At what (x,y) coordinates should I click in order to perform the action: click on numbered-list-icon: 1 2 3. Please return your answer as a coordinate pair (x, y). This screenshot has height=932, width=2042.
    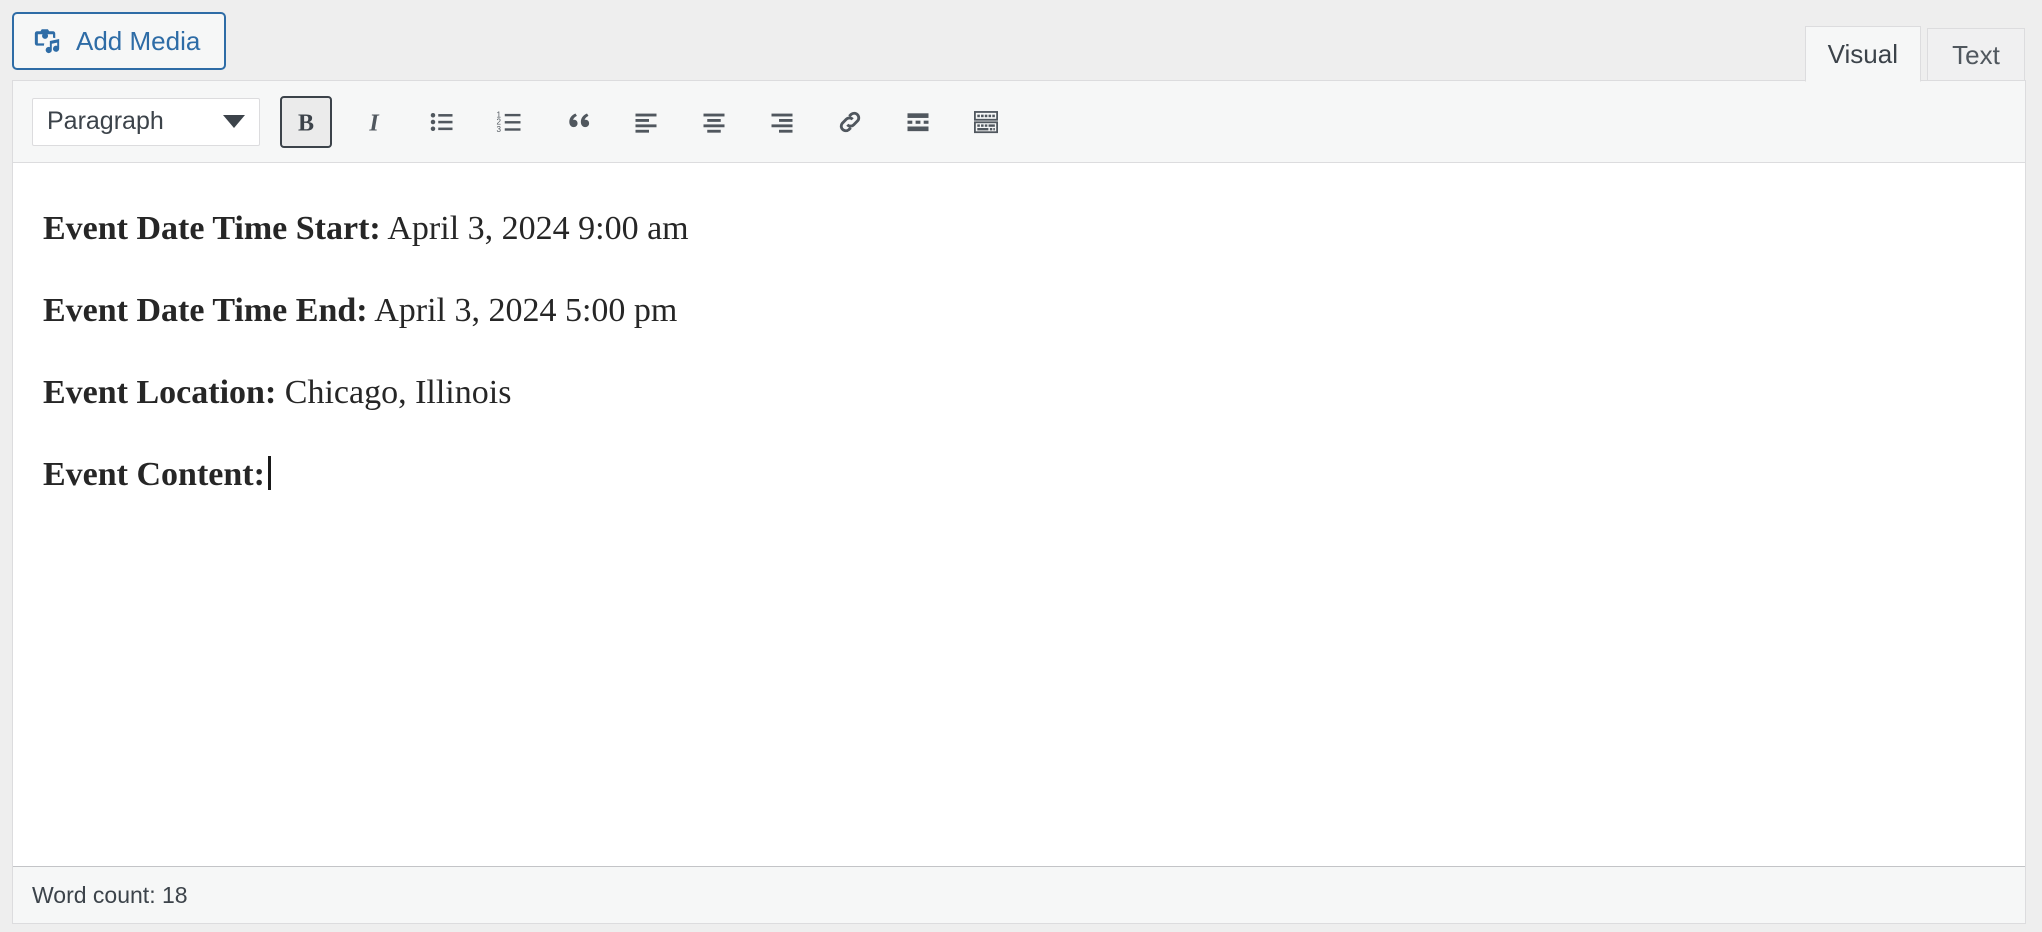
    Looking at the image, I should click on (510, 122).